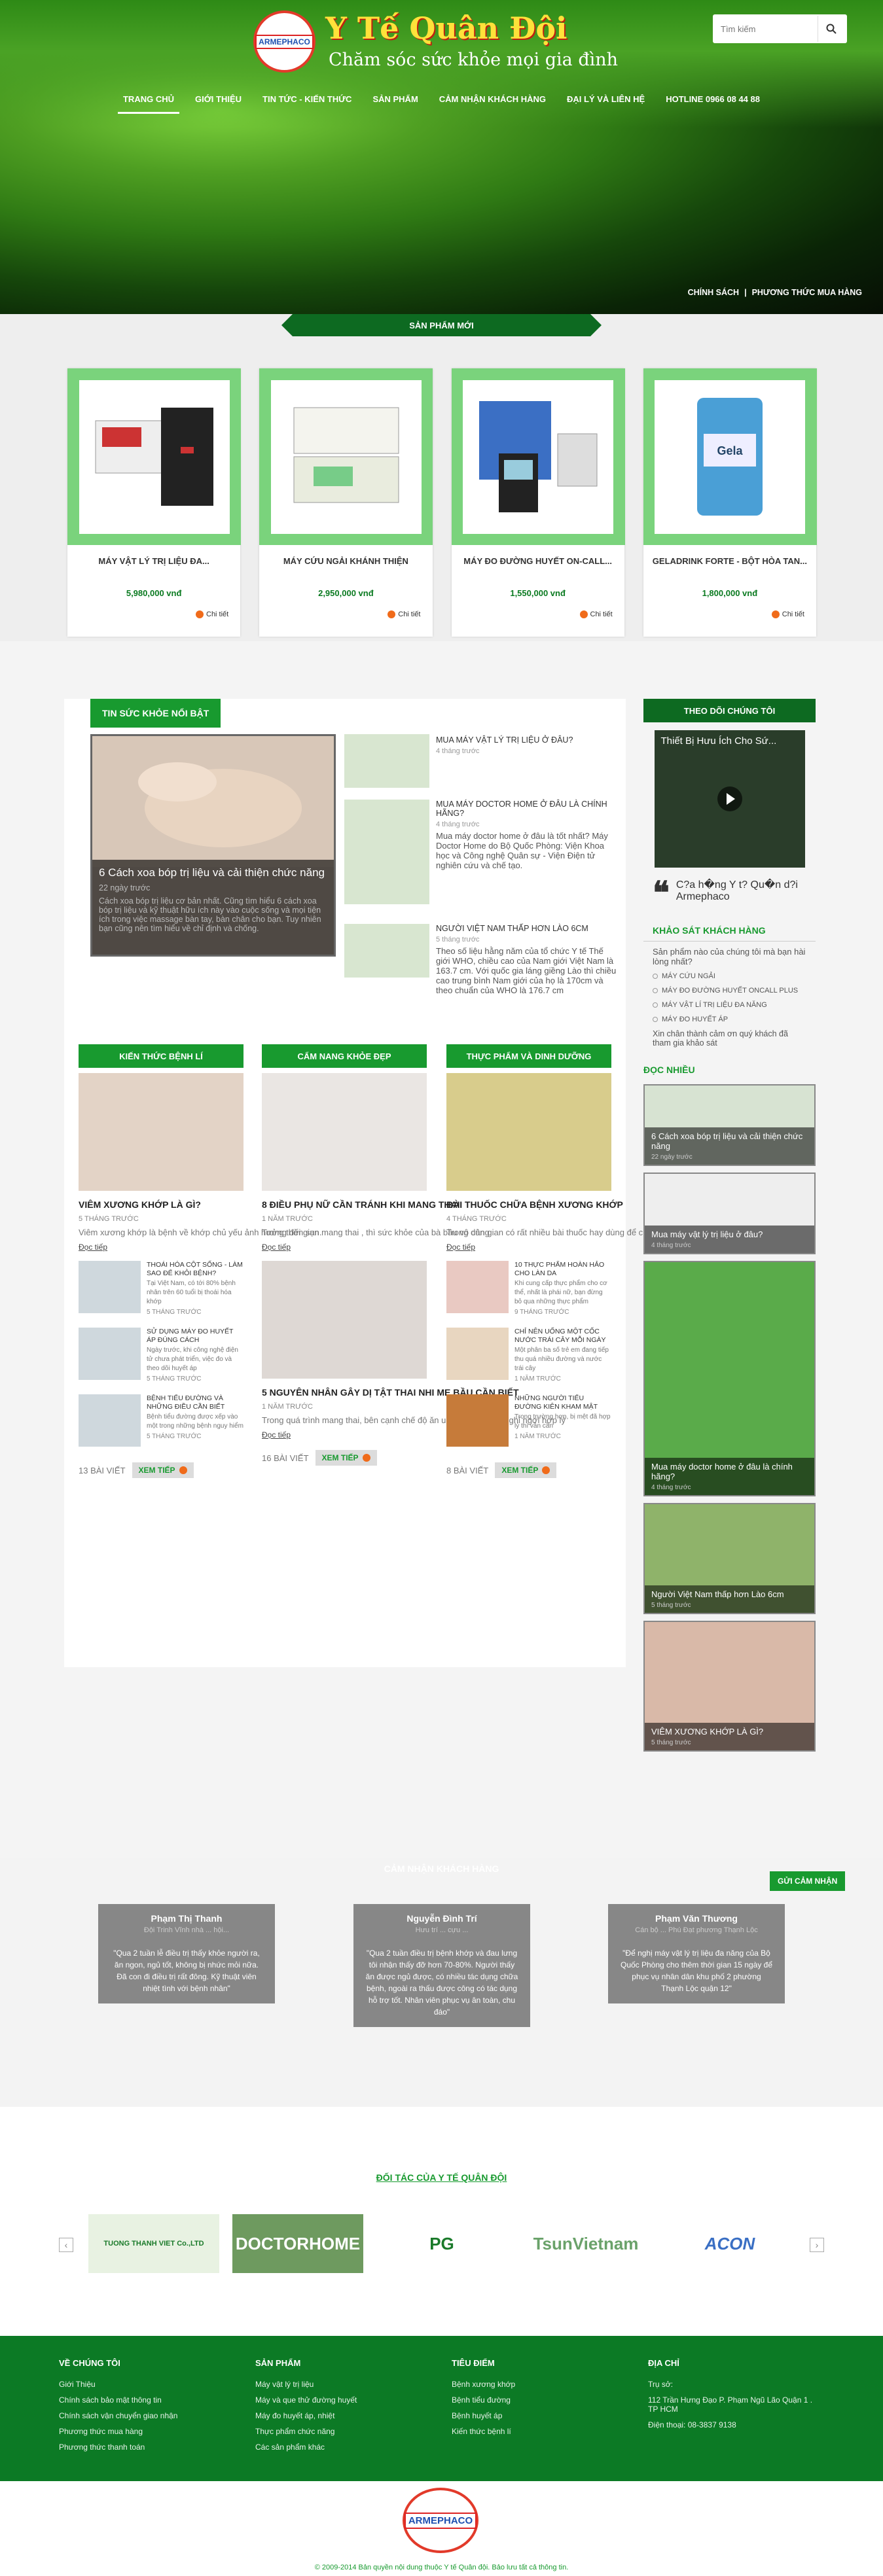 This screenshot has width=883, height=2576. What do you see at coordinates (441, 2243) in the screenshot?
I see `partner-logo: PG` at bounding box center [441, 2243].